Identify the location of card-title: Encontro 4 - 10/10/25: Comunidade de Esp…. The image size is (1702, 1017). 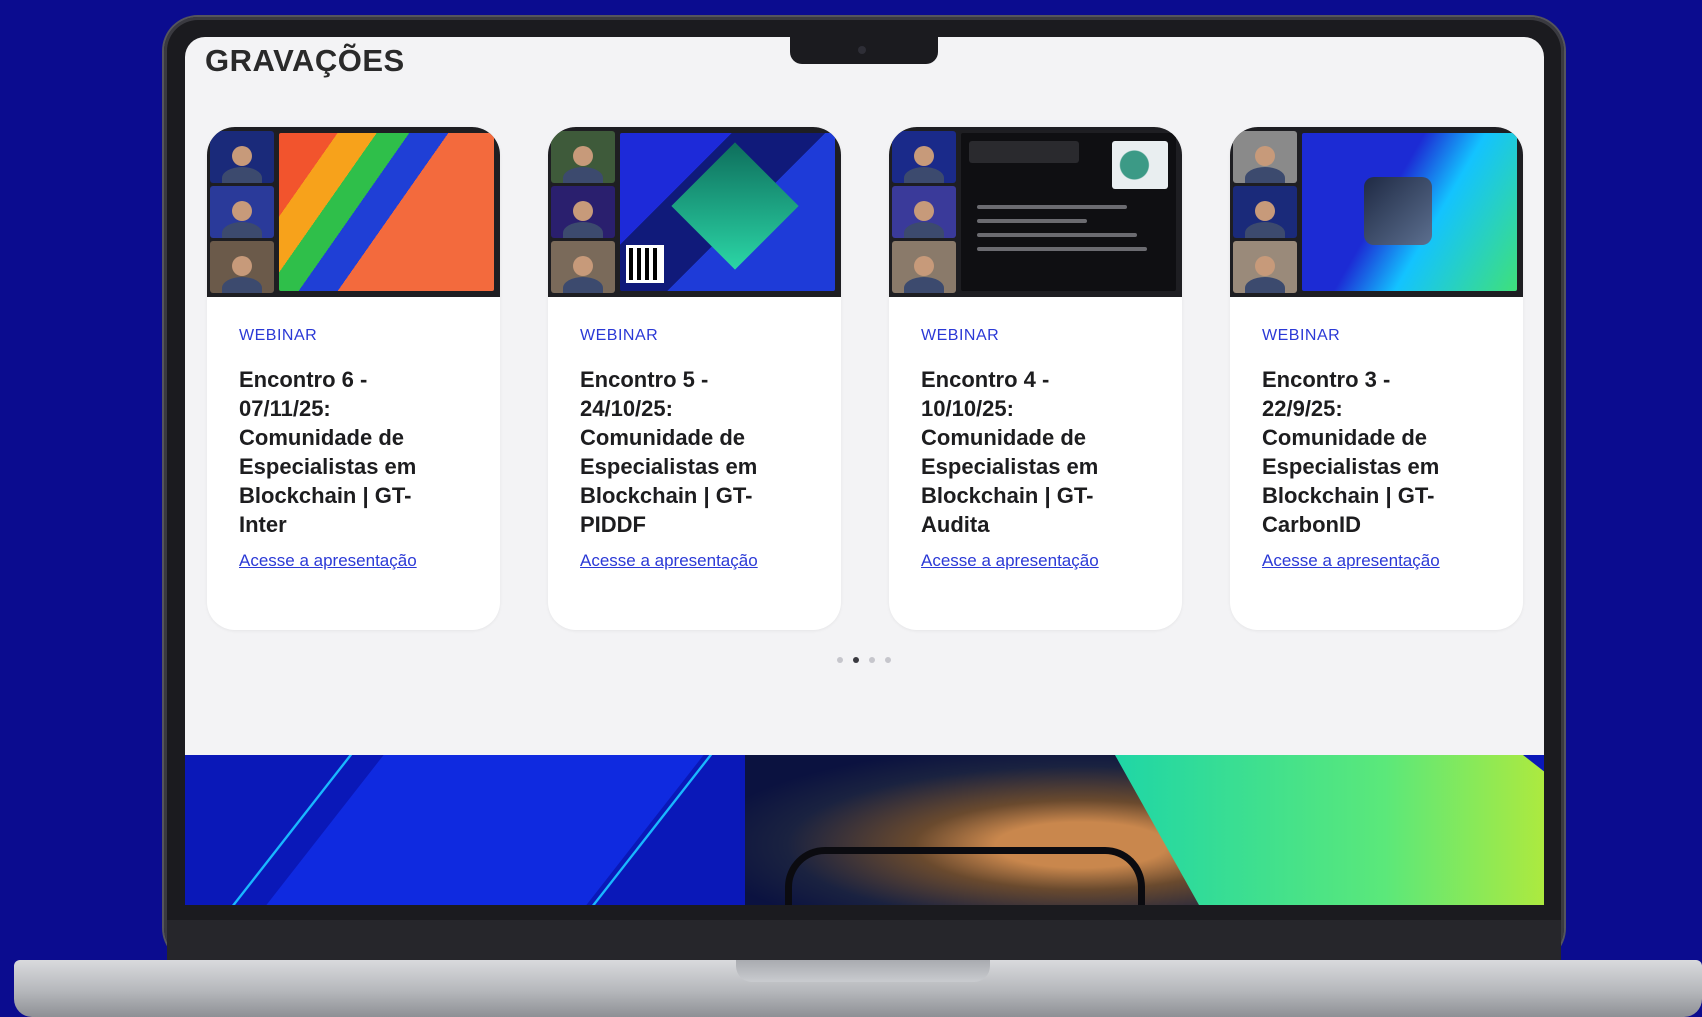
(1010, 452).